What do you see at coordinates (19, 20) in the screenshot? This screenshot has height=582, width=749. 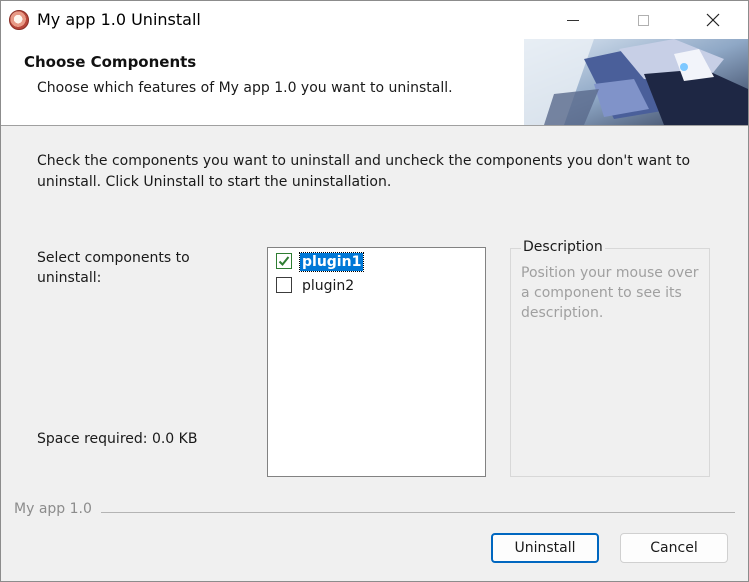 I see `app-icon` at bounding box center [19, 20].